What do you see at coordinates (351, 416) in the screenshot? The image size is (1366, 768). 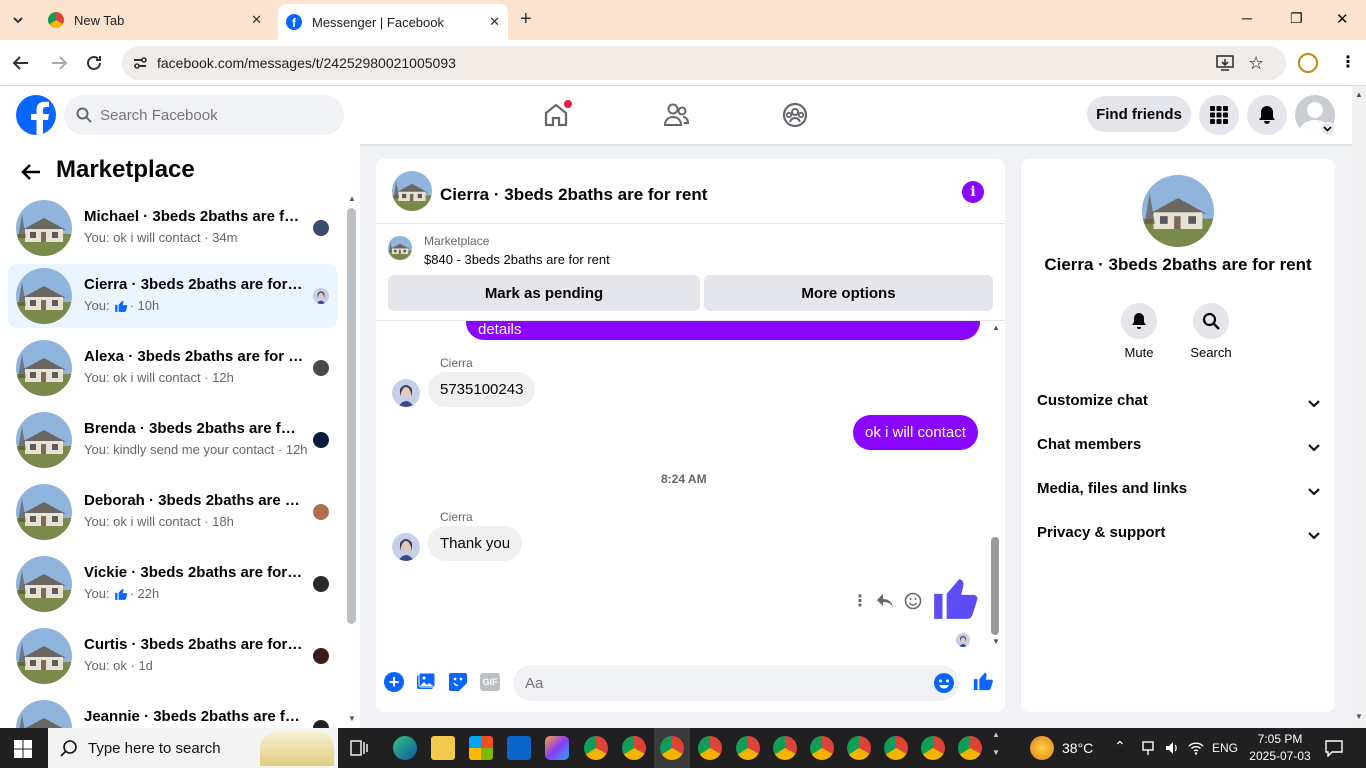 I see `chat-list-scrollbar` at bounding box center [351, 416].